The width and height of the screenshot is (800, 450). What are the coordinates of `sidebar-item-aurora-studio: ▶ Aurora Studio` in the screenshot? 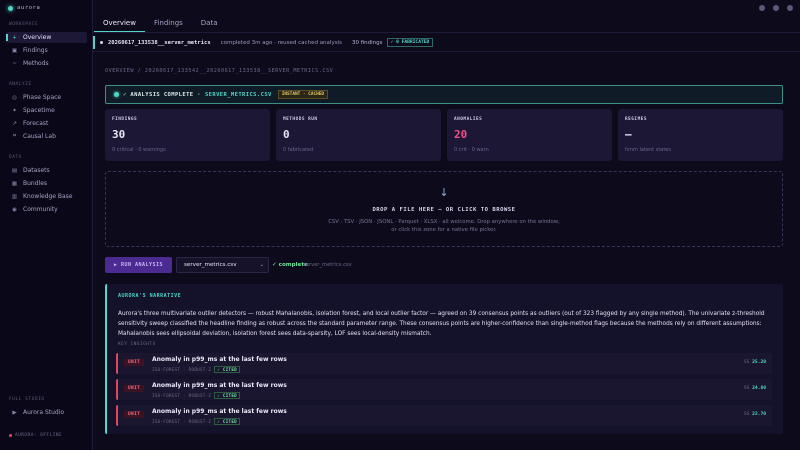 It's located at (46, 412).